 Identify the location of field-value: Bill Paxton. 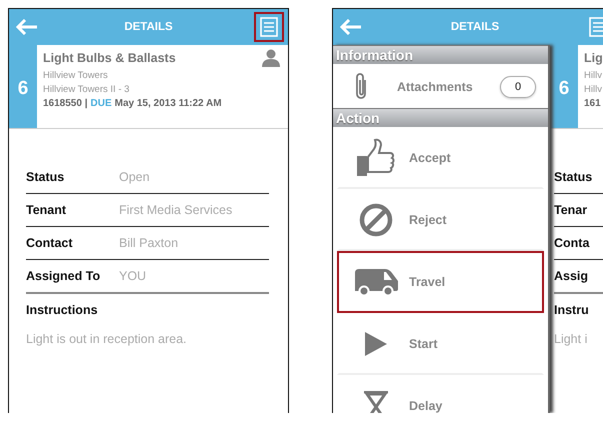
(148, 243).